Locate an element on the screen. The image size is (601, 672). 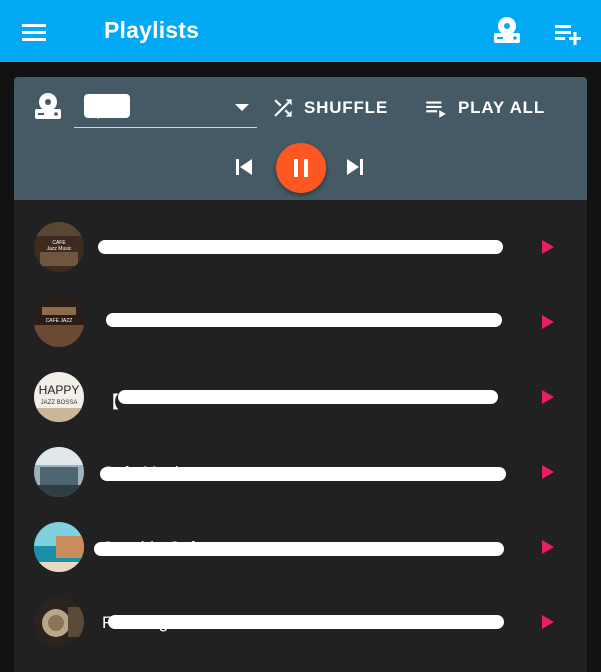
list-item: CAFE JAZZ is located at coordinates (300, 312).